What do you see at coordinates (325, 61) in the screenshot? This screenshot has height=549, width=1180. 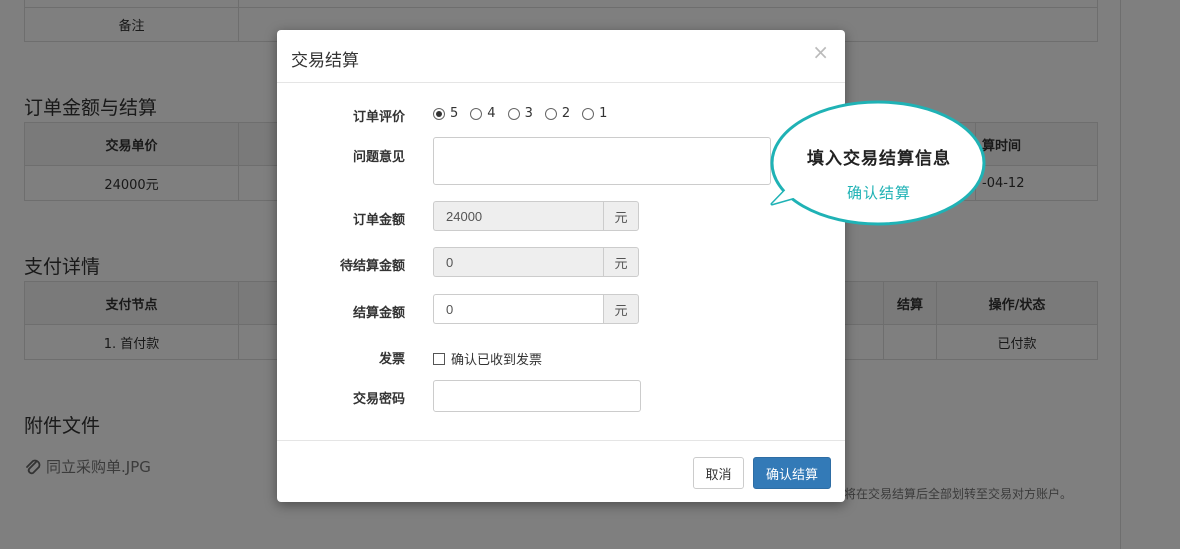 I see `modal-title: 交易结算` at bounding box center [325, 61].